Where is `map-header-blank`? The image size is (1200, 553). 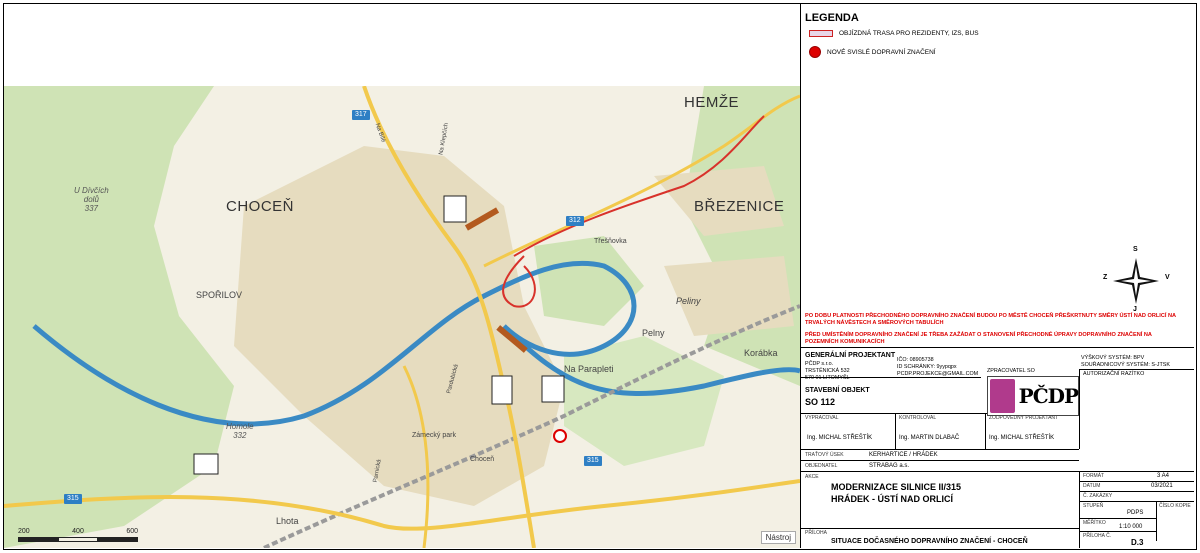 map-header-blank is located at coordinates (402, 45).